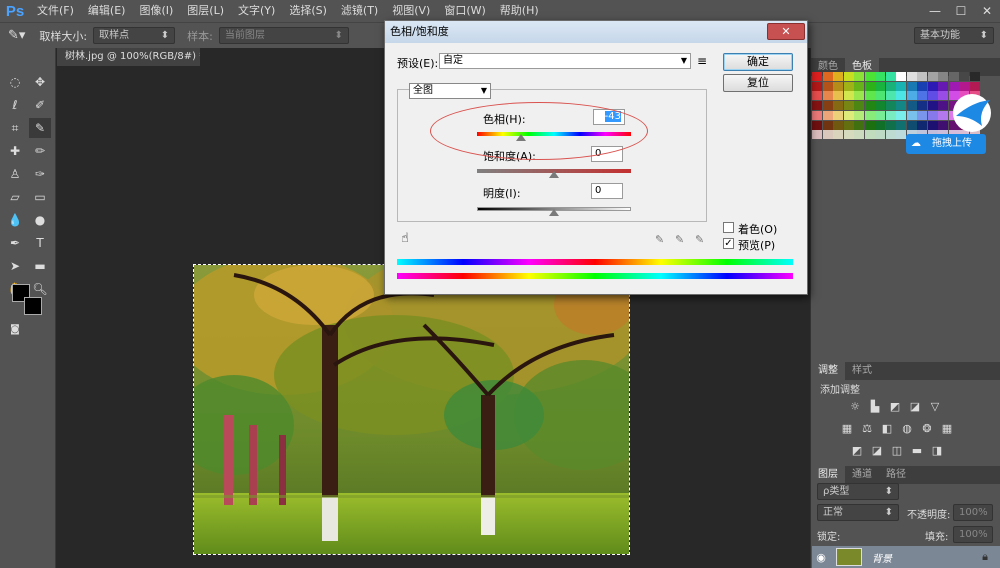  Describe the element at coordinates (15, 128) in the screenshot. I see `crop-tool-icon: ⌗` at that location.